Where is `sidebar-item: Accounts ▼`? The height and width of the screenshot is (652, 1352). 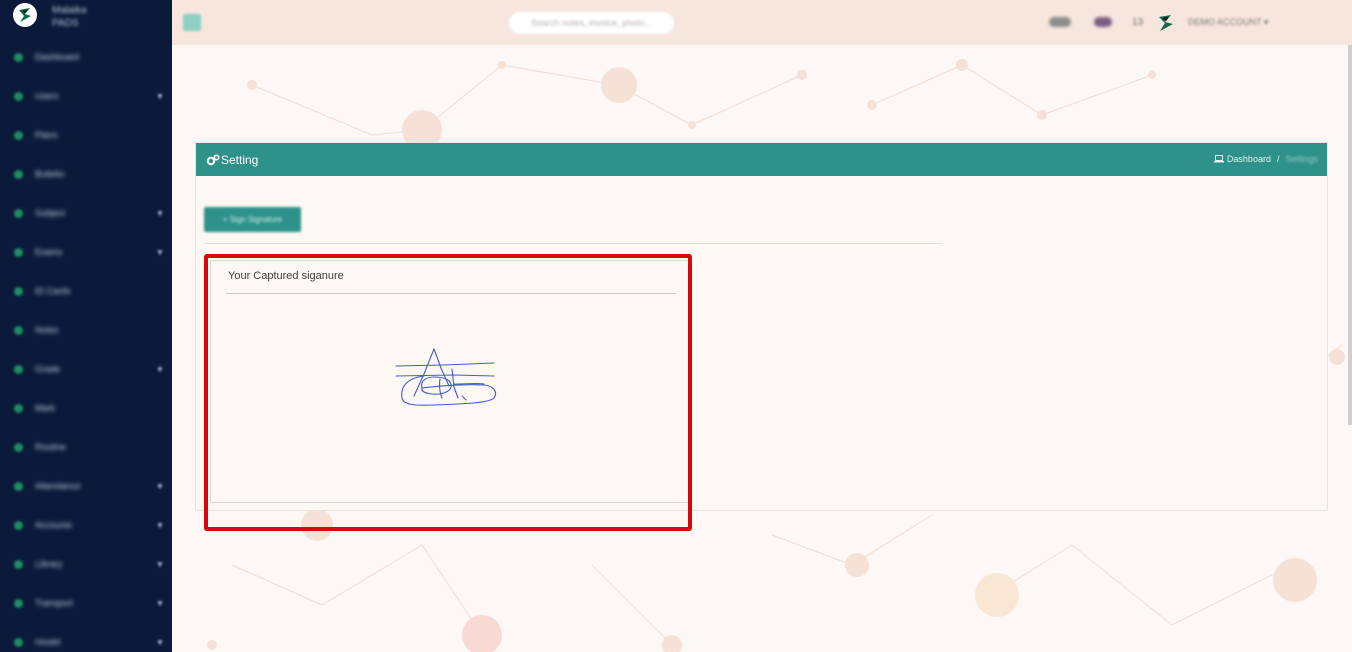 sidebar-item: Accounts ▼ is located at coordinates (86, 526).